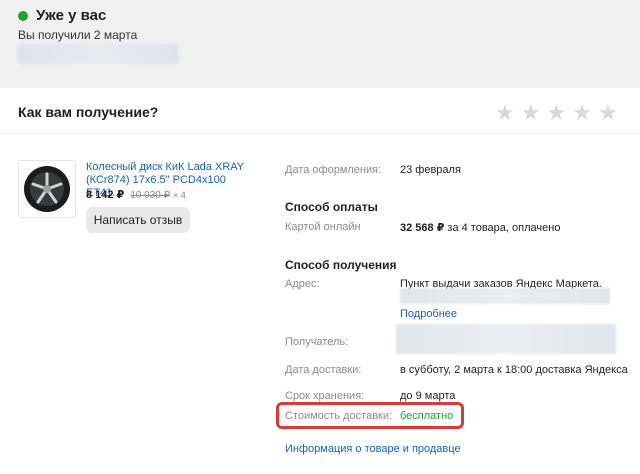 The image size is (640, 474). Describe the element at coordinates (333, 170) in the screenshot. I see `order-date-label: Дата оформления:` at that location.